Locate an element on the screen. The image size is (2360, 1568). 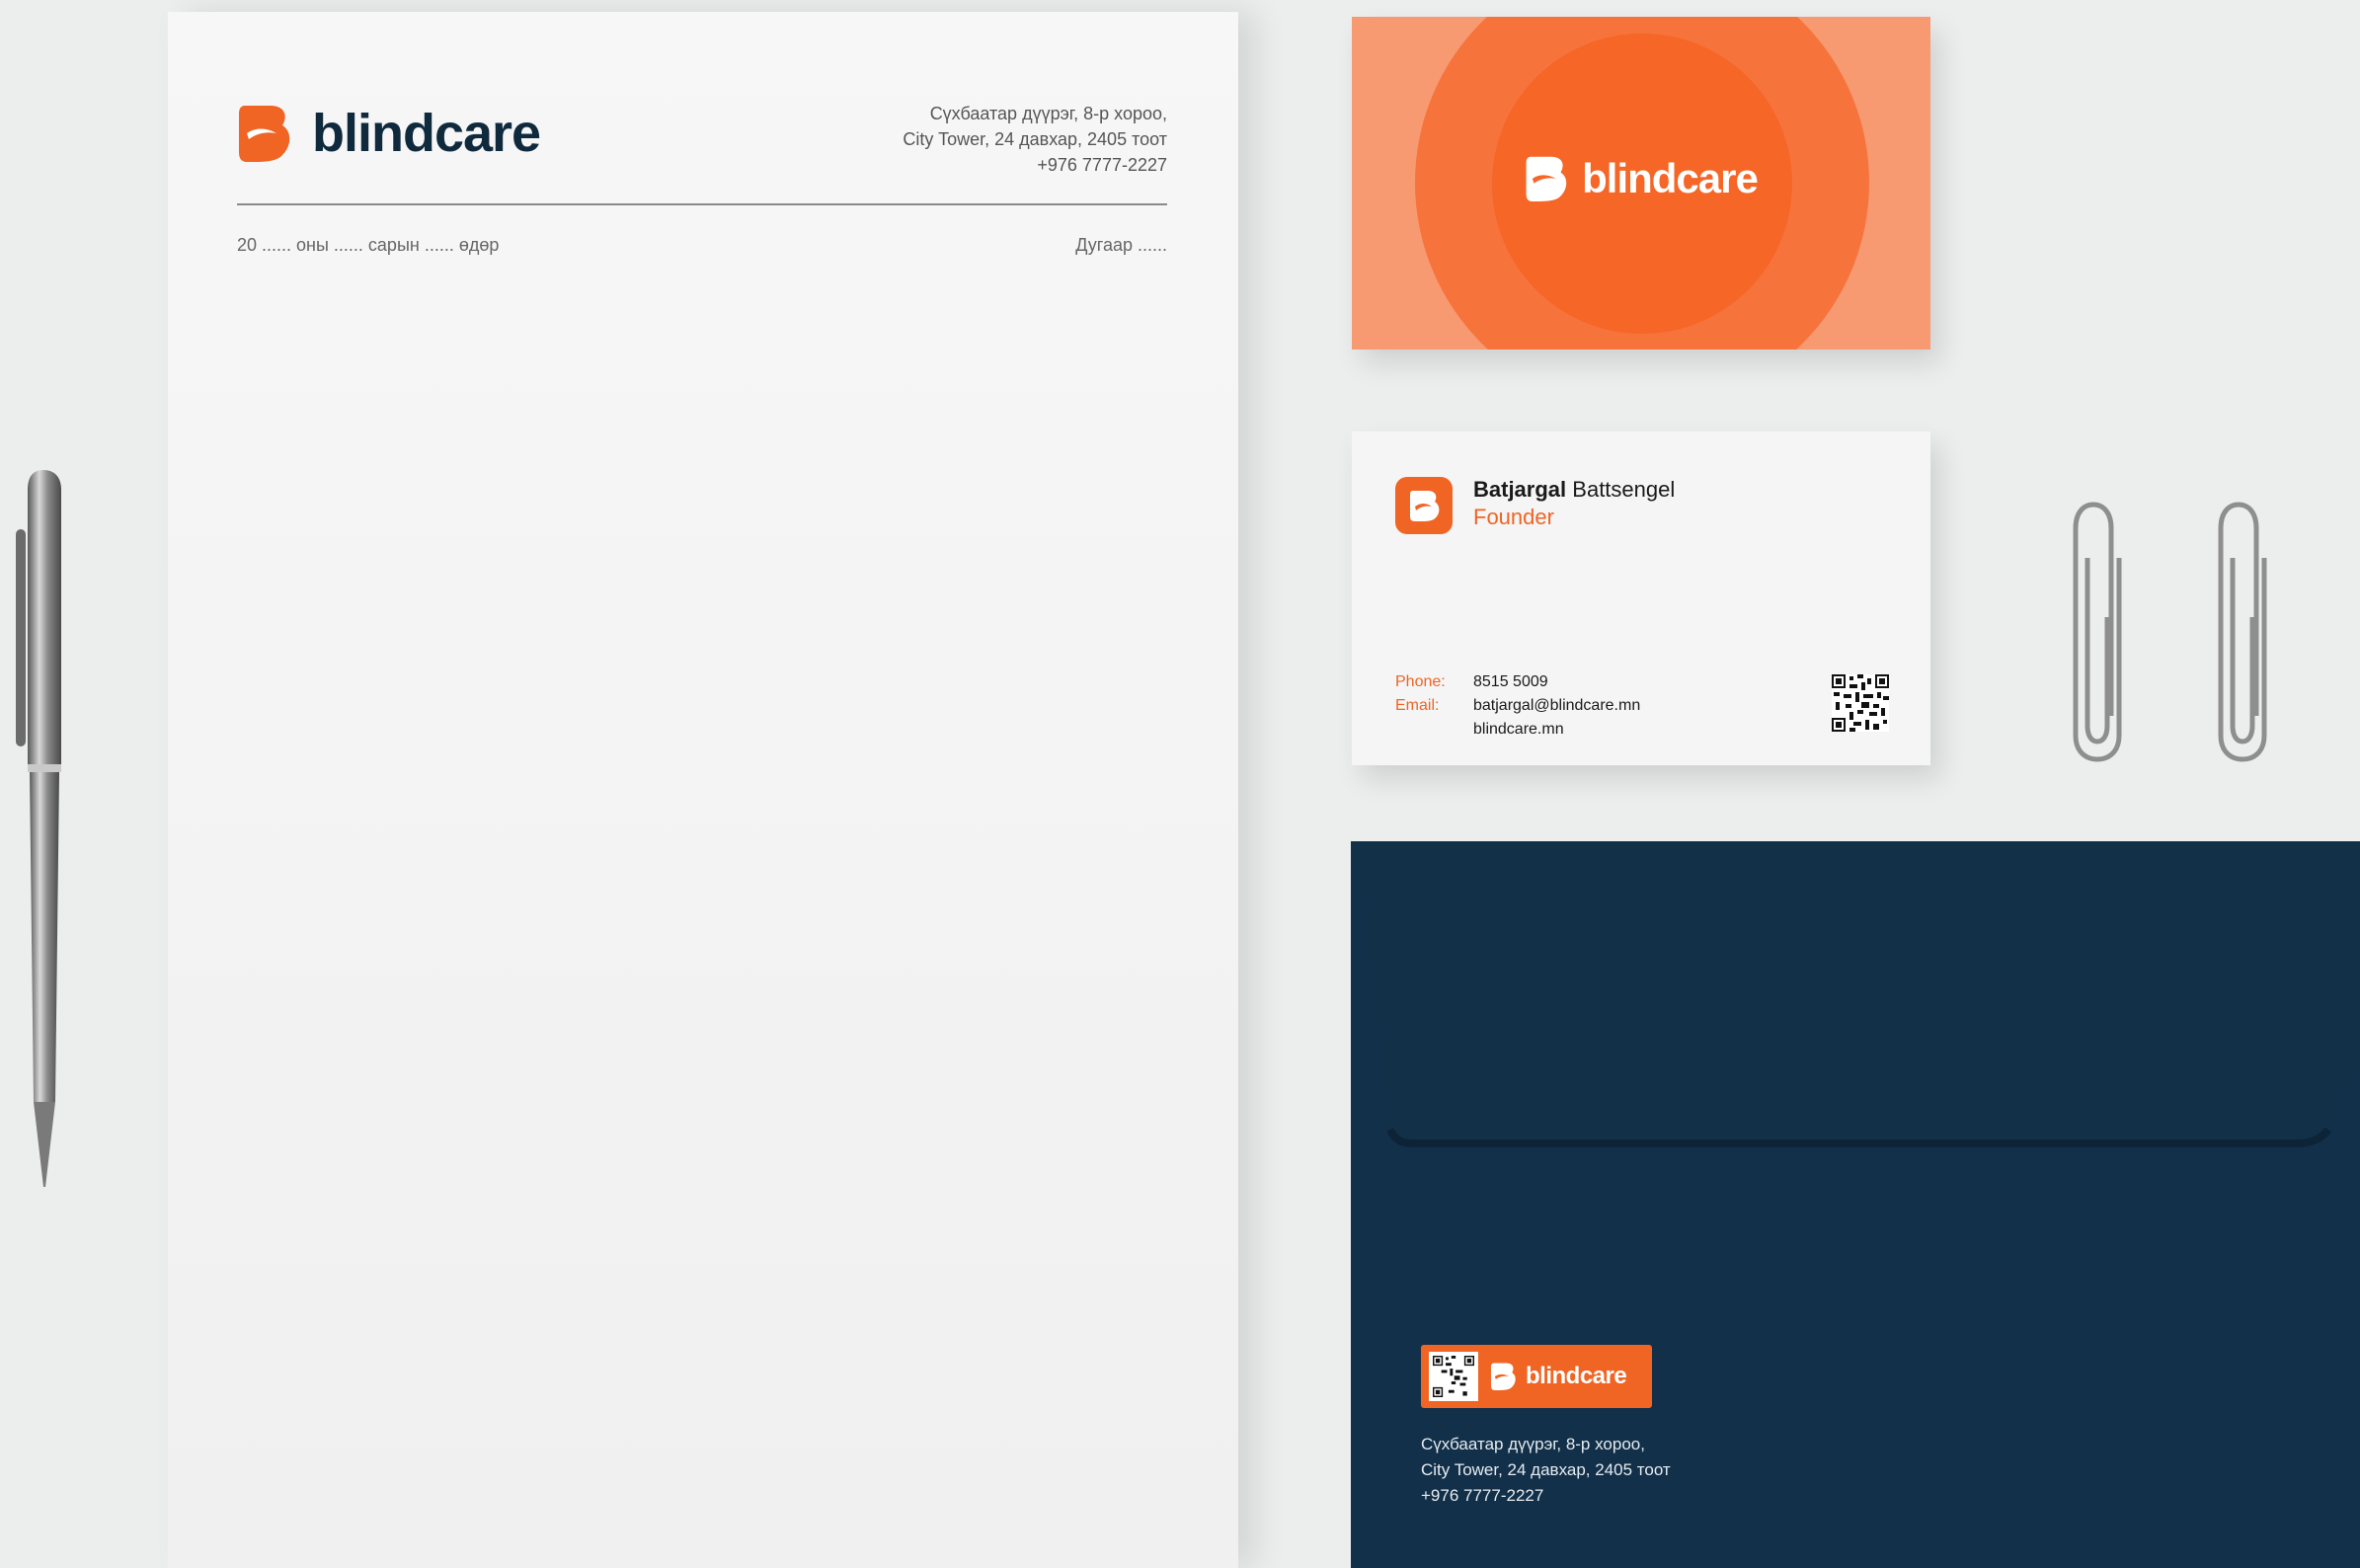
phone-label: Phone: is located at coordinates (1420, 681).